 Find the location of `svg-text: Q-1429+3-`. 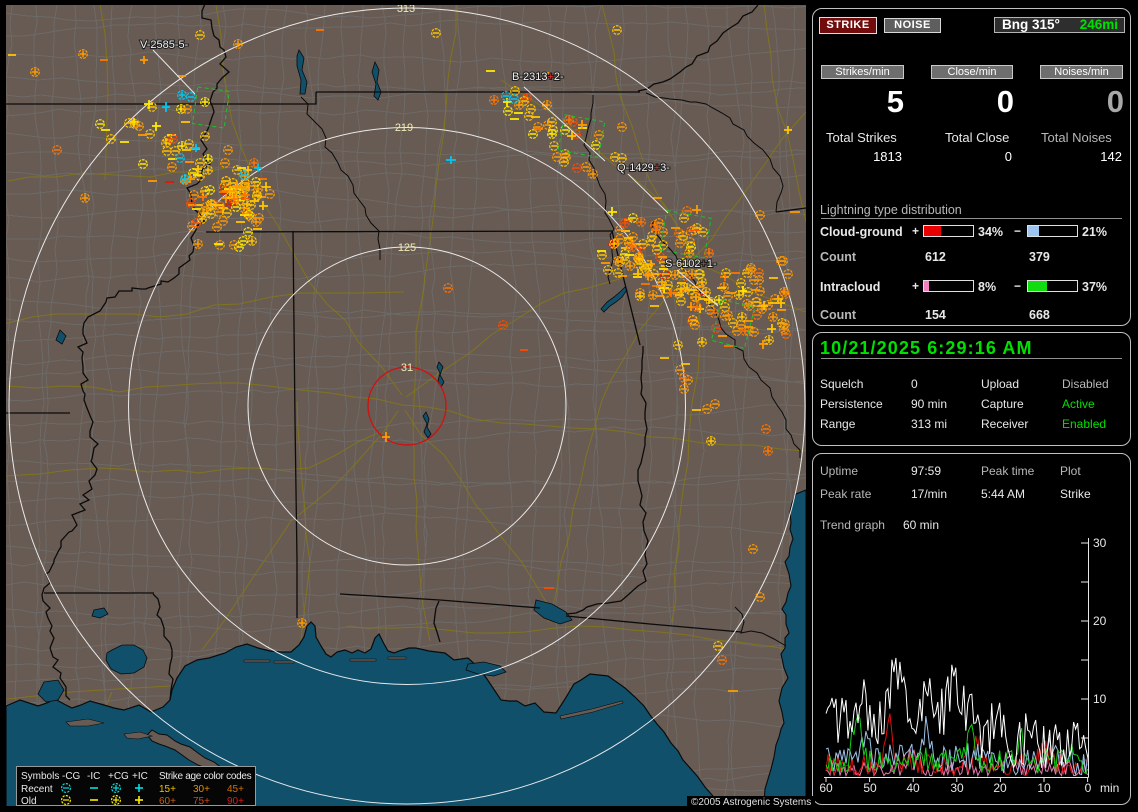

svg-text: Q-1429+3- is located at coordinates (643, 168).